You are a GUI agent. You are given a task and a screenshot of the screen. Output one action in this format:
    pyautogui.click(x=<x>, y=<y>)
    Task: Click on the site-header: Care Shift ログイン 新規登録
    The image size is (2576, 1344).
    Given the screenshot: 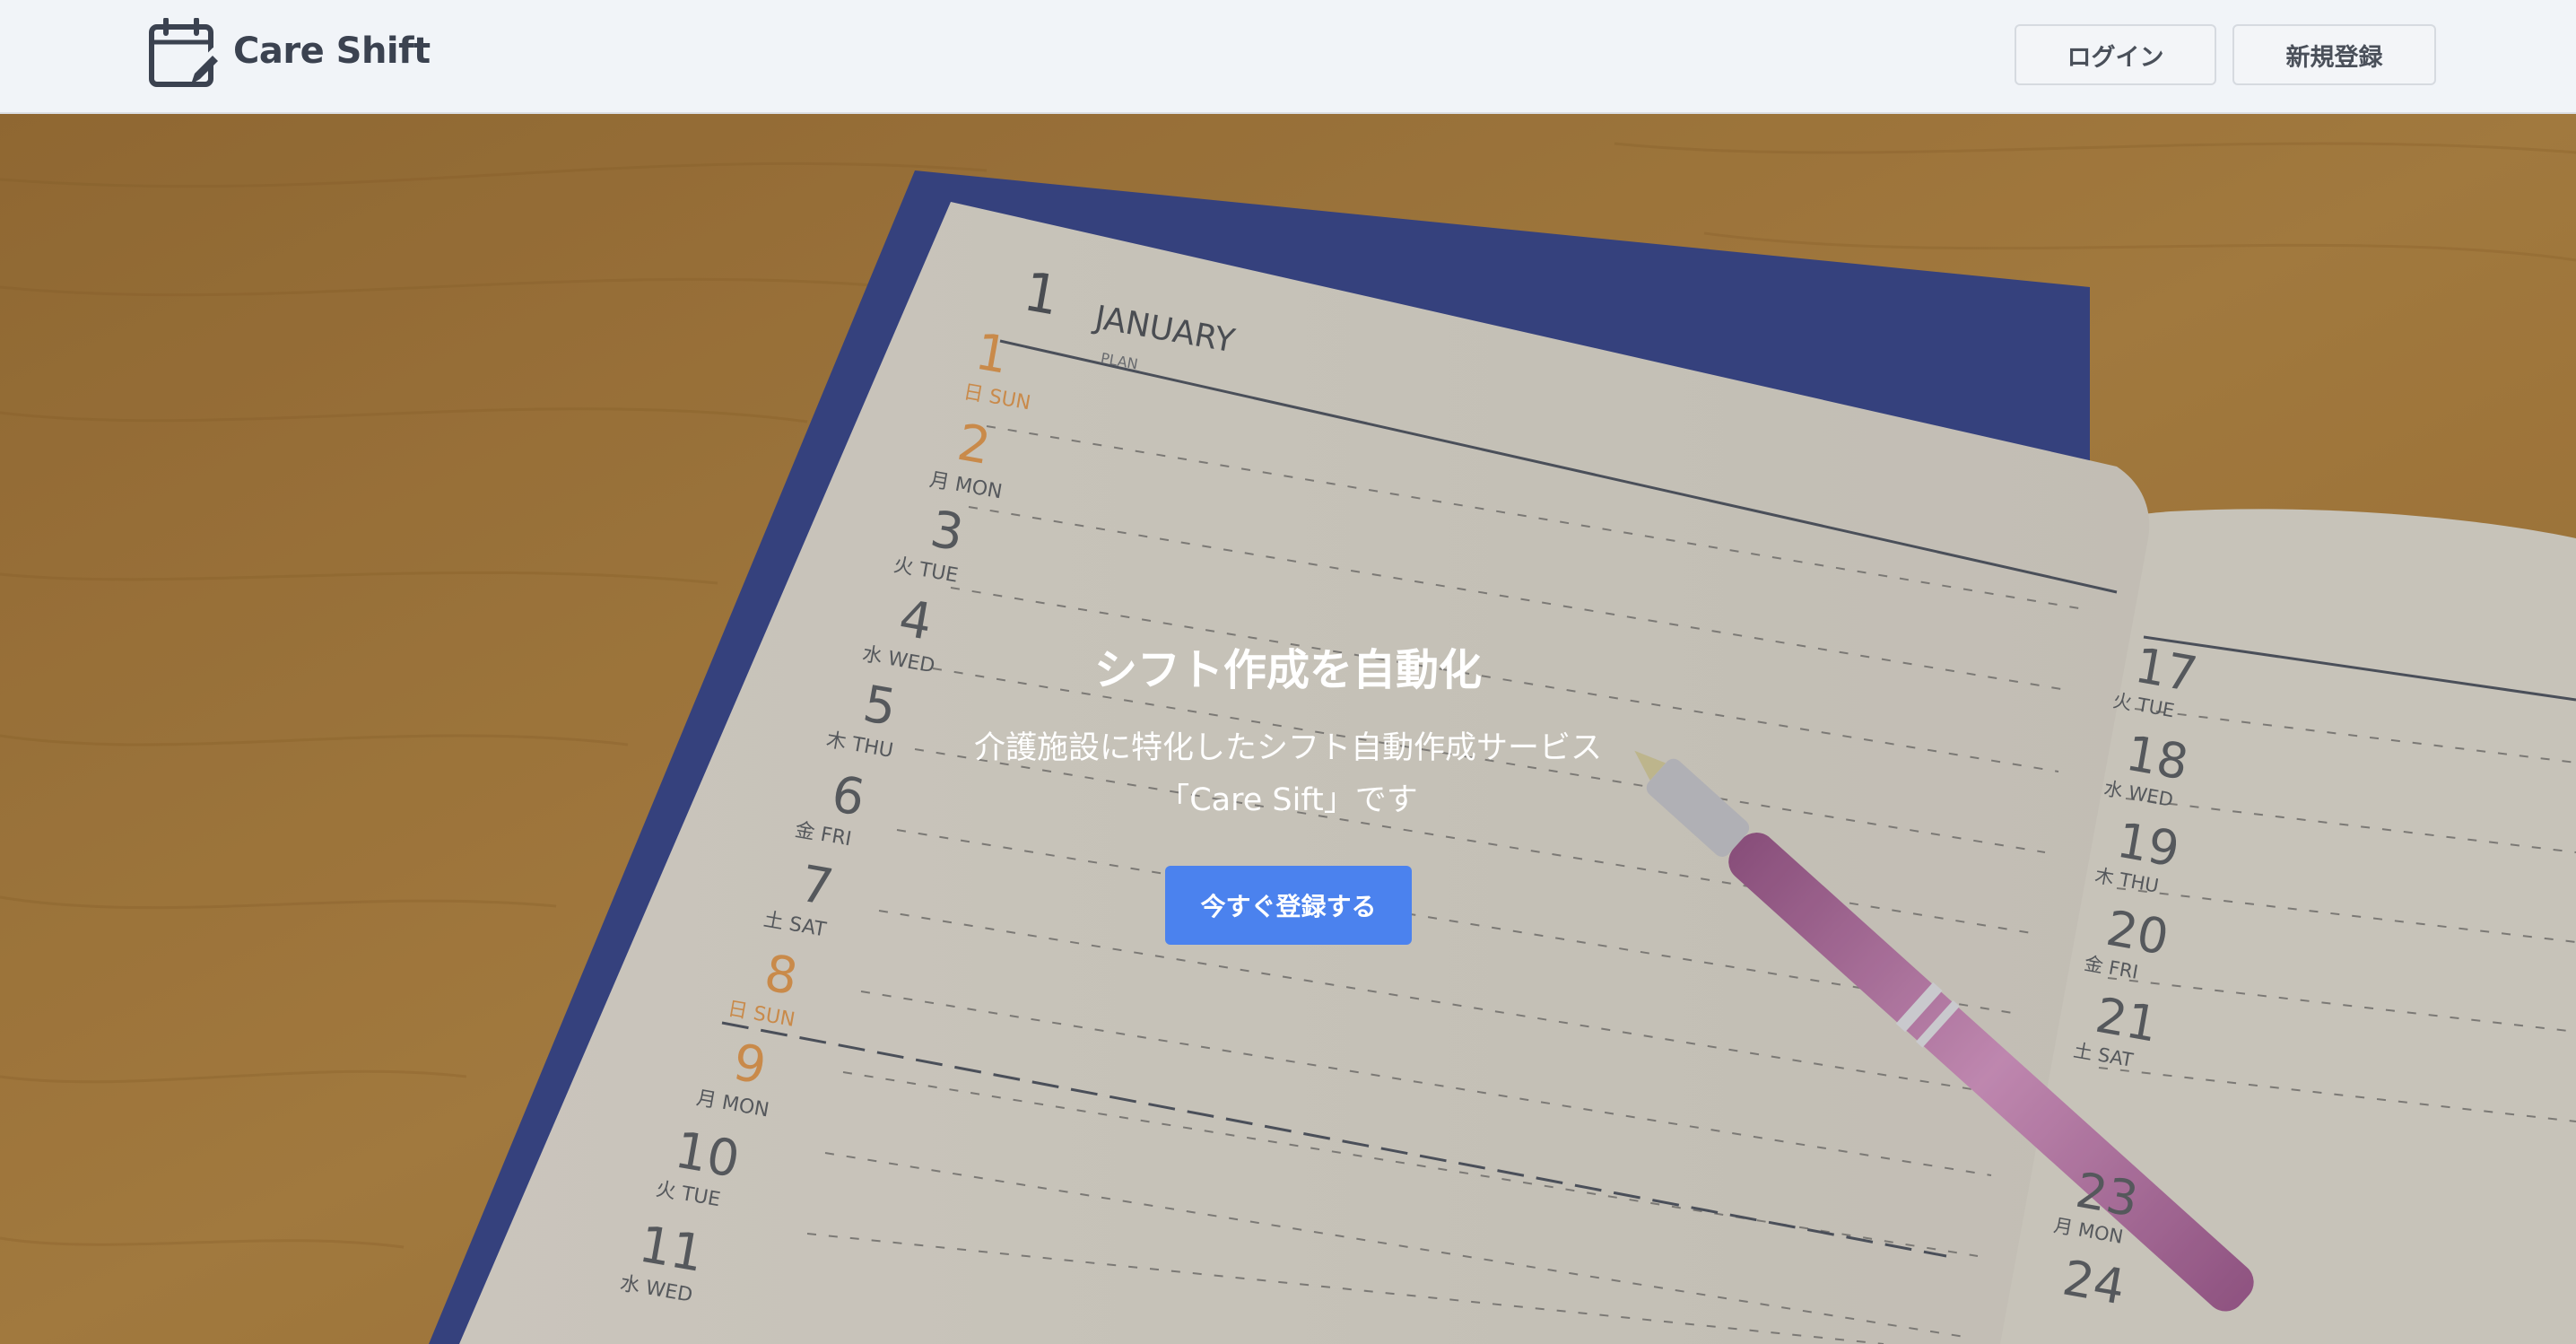 What is the action you would take?
    pyautogui.click(x=1288, y=57)
    